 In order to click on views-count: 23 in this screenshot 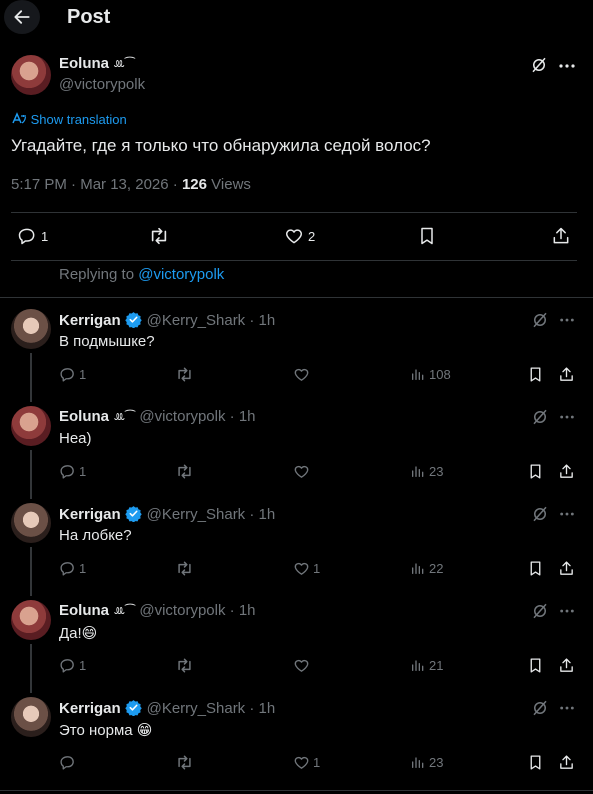, I will do `click(436, 762)`.